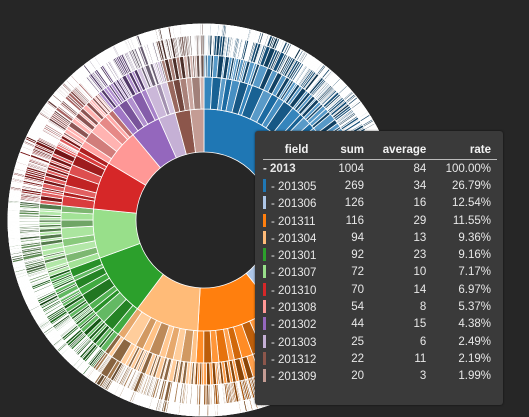  What do you see at coordinates (404, 150) in the screenshot?
I see `header-average: average` at bounding box center [404, 150].